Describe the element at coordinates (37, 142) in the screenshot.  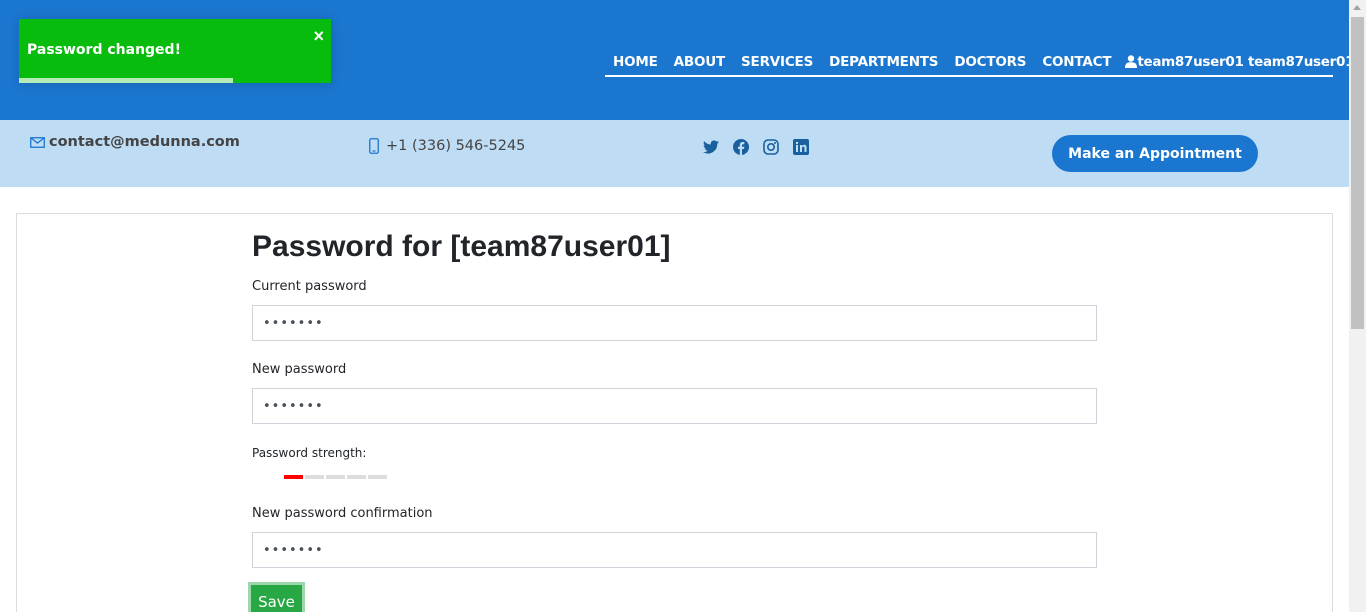
I see `envelope-icon` at that location.